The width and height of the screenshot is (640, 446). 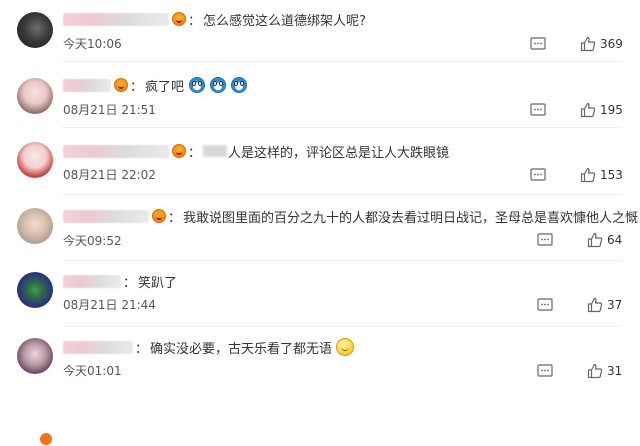 What do you see at coordinates (615, 305) in the screenshot?
I see `like-count: 37` at bounding box center [615, 305].